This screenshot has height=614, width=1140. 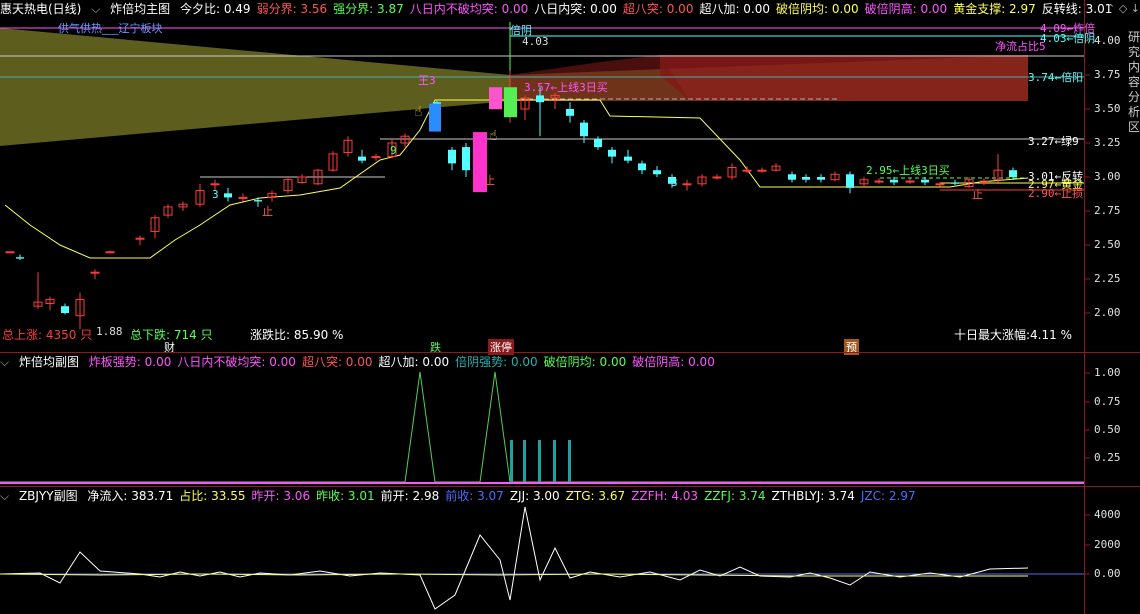 I want to click on special-bar-blue, so click(x=435, y=117).